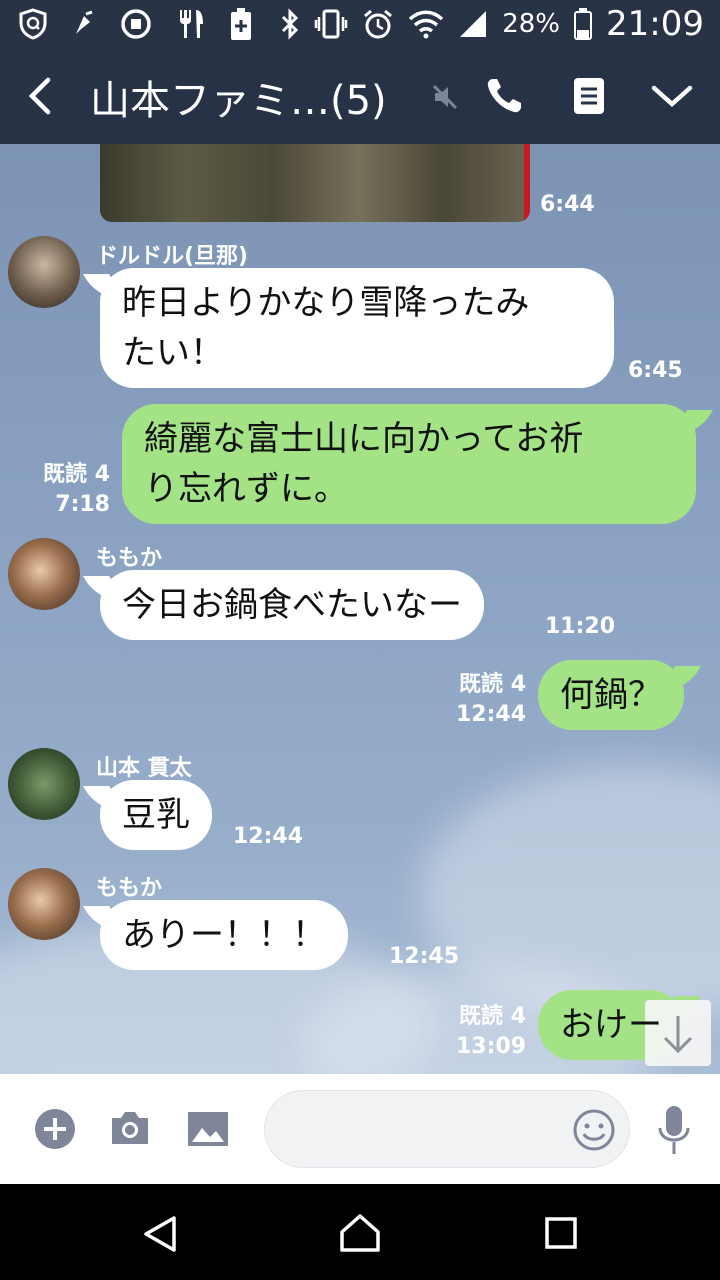 The height and width of the screenshot is (1280, 720). Describe the element at coordinates (241, 24) in the screenshot. I see `battery-plus-icon` at that location.